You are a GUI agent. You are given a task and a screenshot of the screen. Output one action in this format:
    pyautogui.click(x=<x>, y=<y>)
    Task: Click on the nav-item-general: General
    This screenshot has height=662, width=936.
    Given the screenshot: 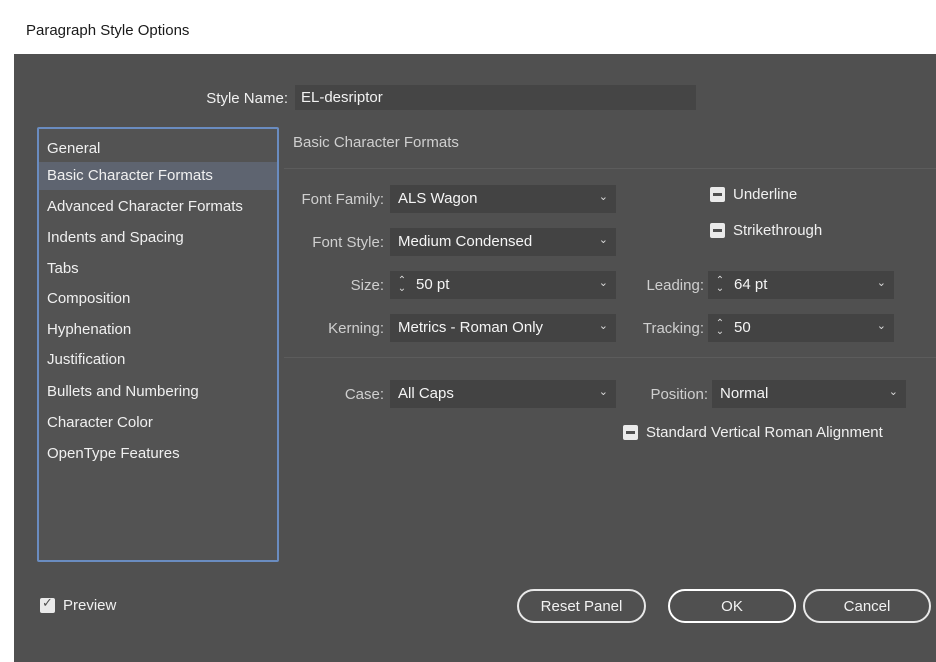 What is the action you would take?
    pyautogui.click(x=158, y=149)
    